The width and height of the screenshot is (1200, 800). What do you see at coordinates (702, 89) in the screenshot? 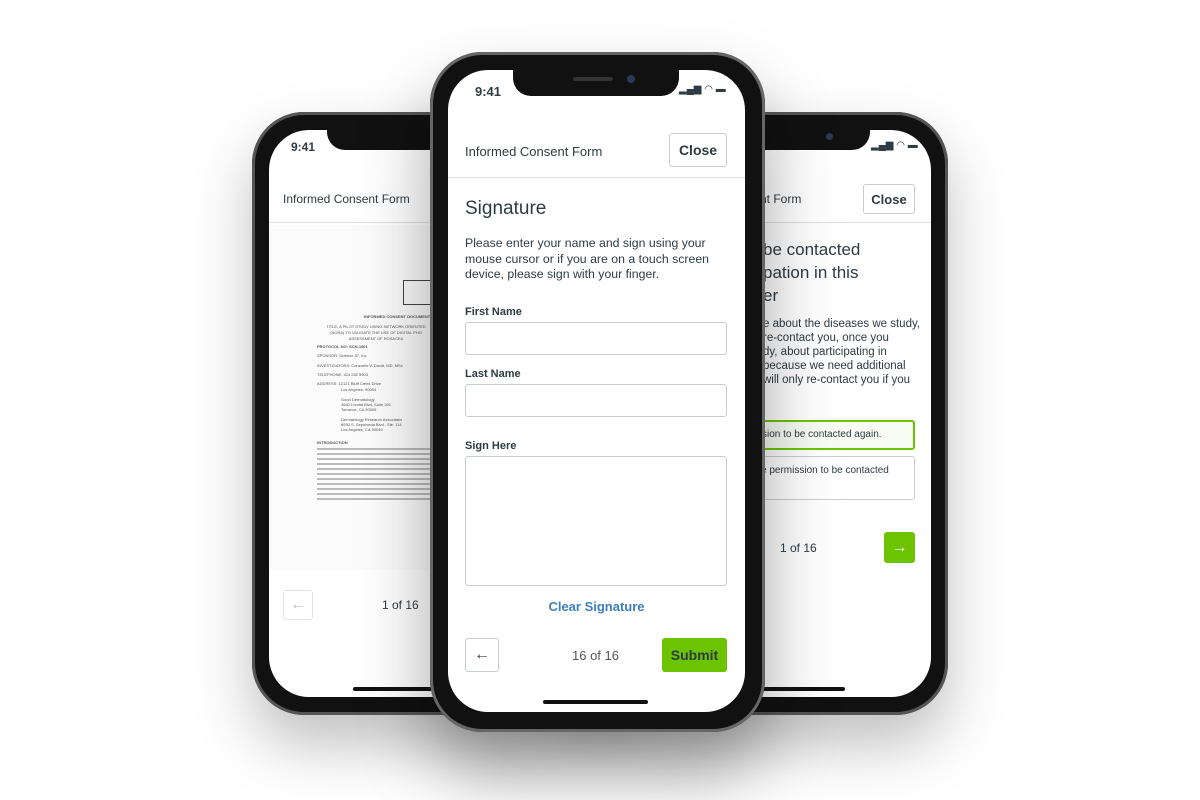
I see `signal-wifi-battery-icons: ▂▄▆ ◠ ▬` at bounding box center [702, 89].